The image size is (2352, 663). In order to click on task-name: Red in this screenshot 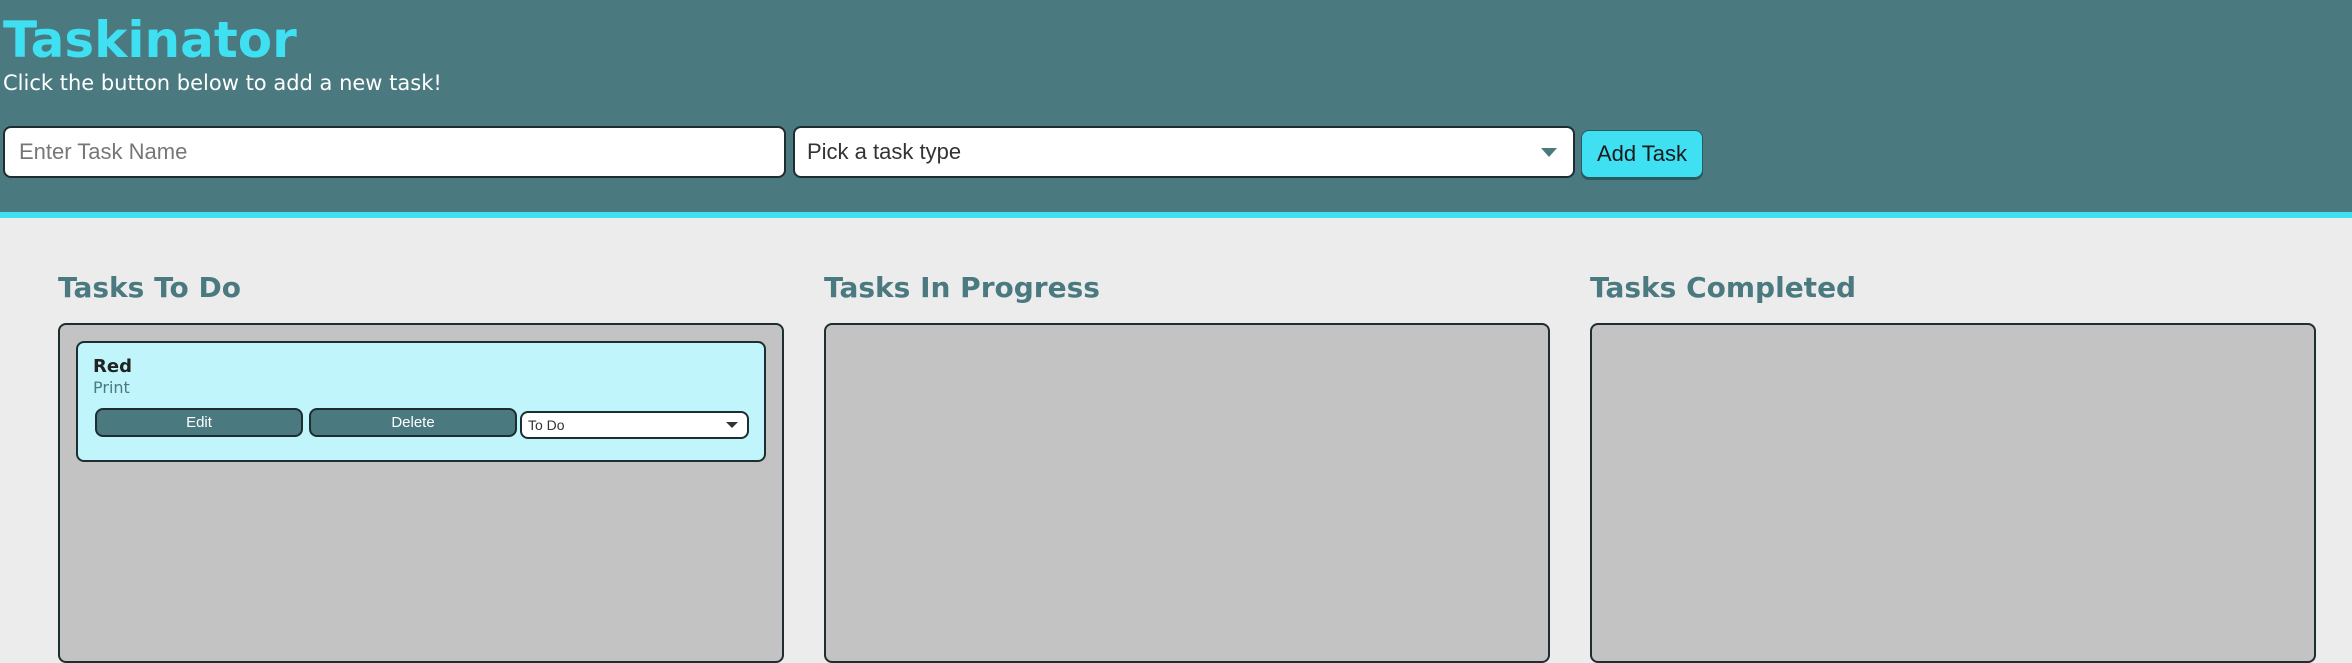, I will do `click(112, 366)`.